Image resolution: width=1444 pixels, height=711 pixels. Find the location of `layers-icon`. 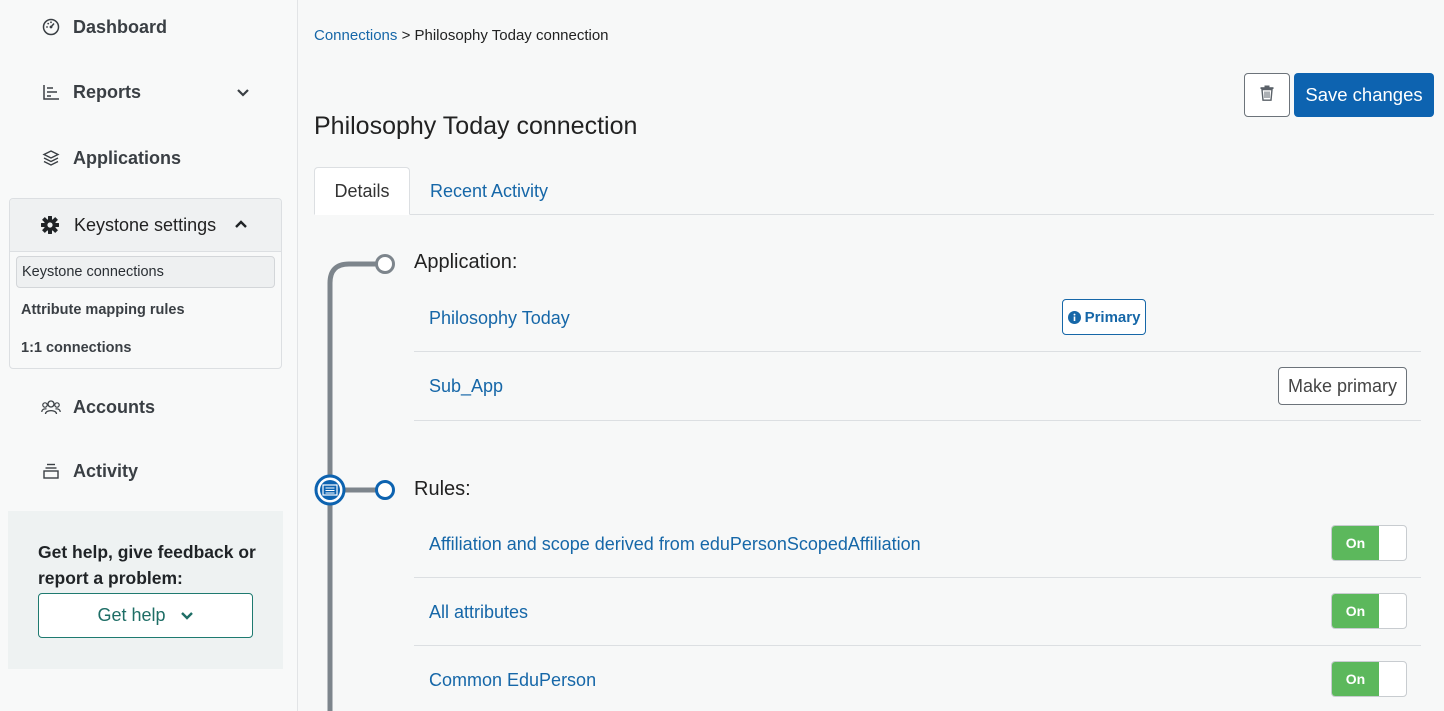

layers-icon is located at coordinates (51, 158).